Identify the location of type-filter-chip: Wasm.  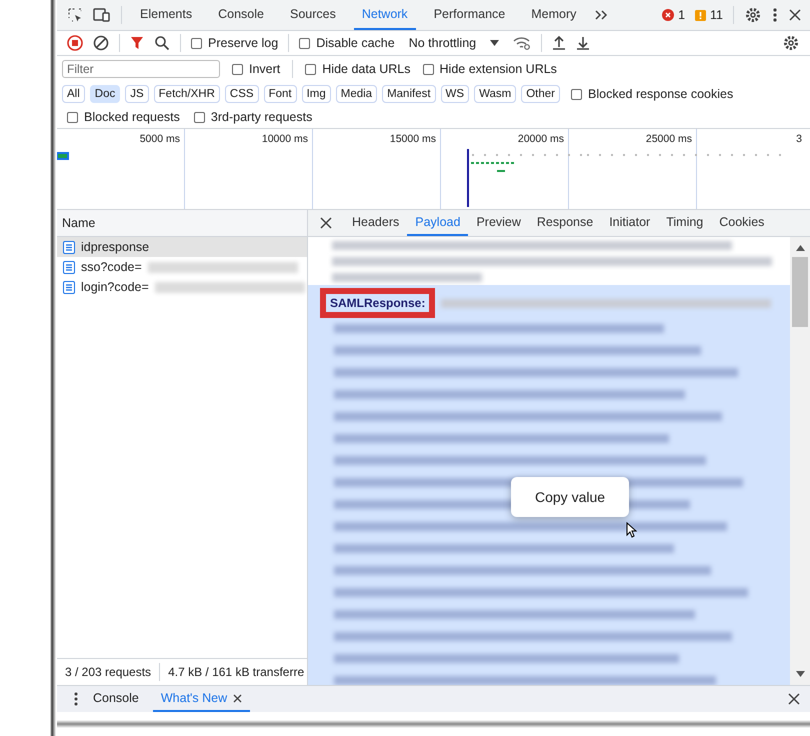
(495, 94).